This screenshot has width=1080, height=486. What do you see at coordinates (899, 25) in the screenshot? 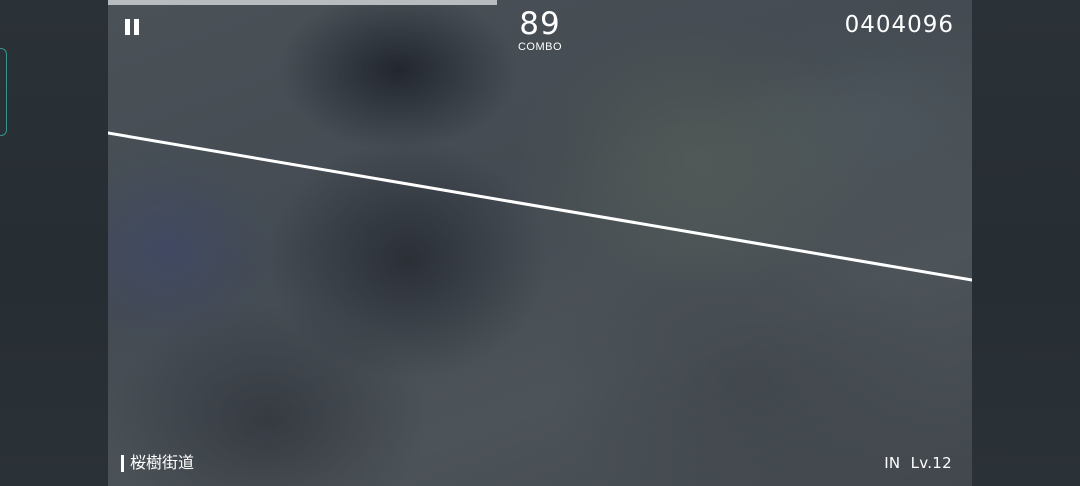
I see `score-display: 0404096` at bounding box center [899, 25].